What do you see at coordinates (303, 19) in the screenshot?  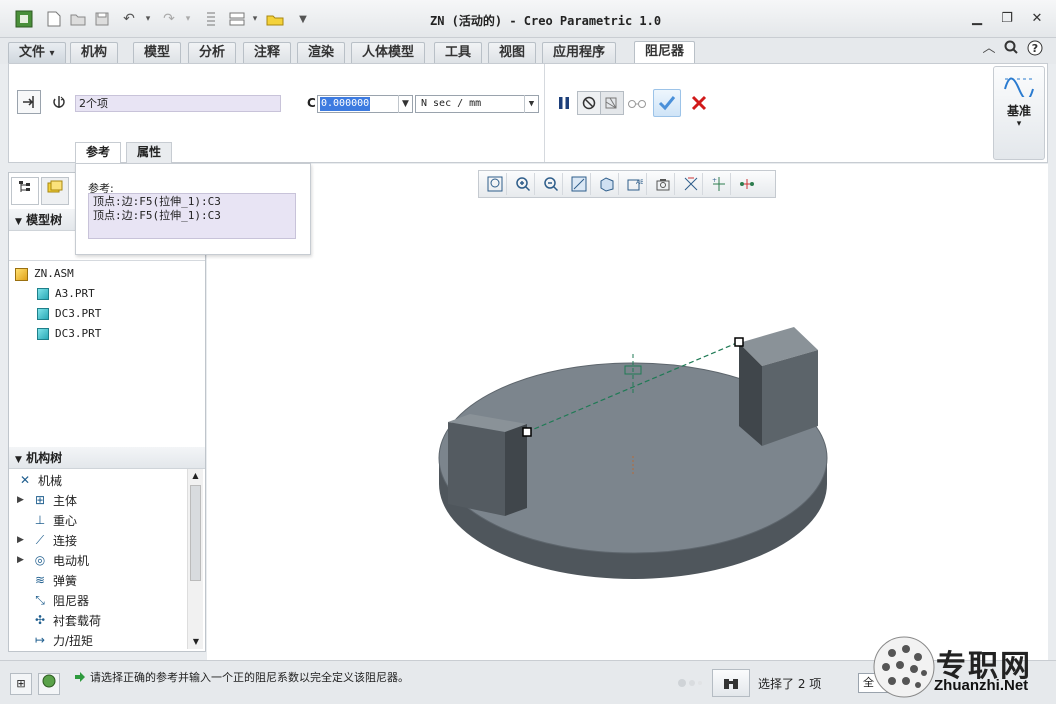 I see `customize-toolbar-icon: ▼` at bounding box center [303, 19].